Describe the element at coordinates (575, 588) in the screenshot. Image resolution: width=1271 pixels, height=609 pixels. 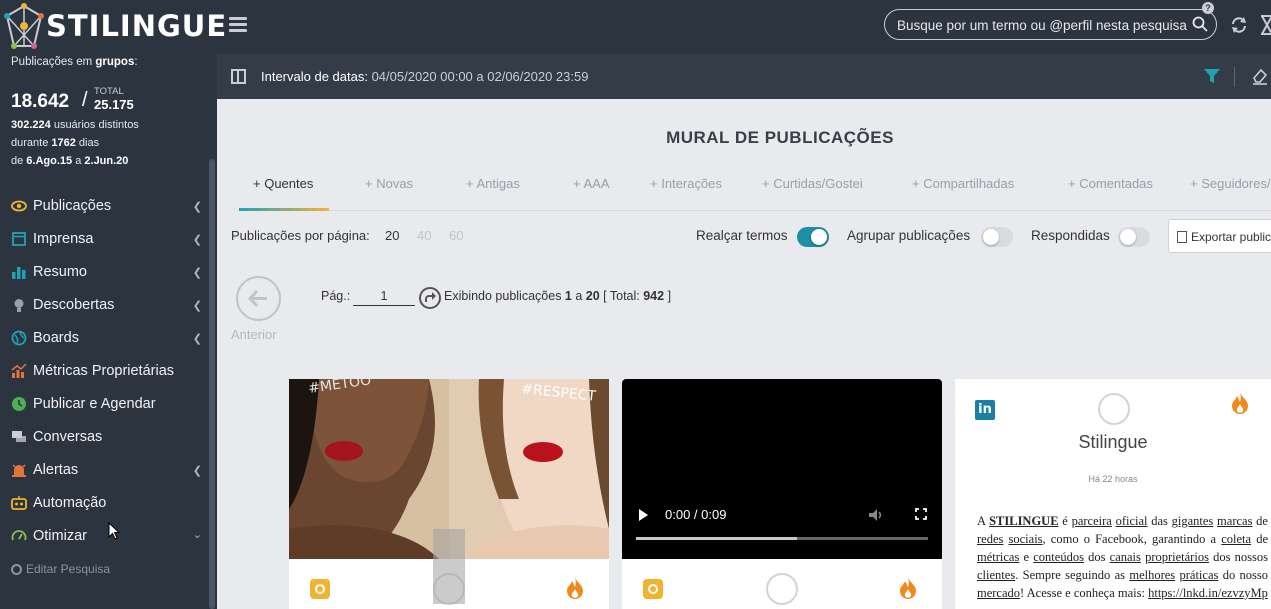
I see `hot-fire-icon` at that location.